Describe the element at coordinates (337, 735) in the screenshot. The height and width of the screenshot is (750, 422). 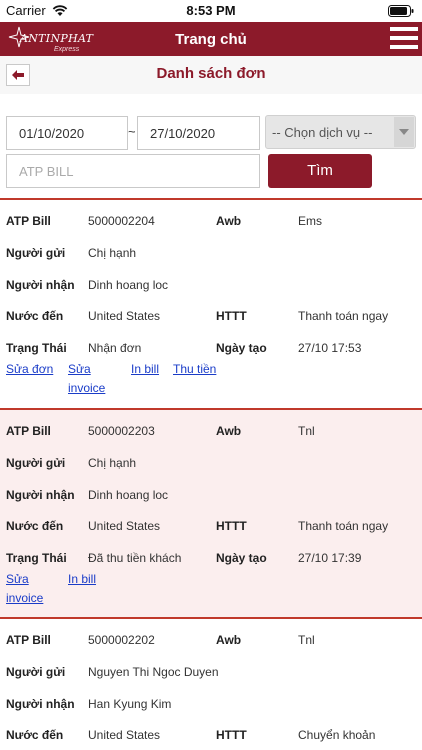
I see `httt-value: Chuyển khoản` at that location.